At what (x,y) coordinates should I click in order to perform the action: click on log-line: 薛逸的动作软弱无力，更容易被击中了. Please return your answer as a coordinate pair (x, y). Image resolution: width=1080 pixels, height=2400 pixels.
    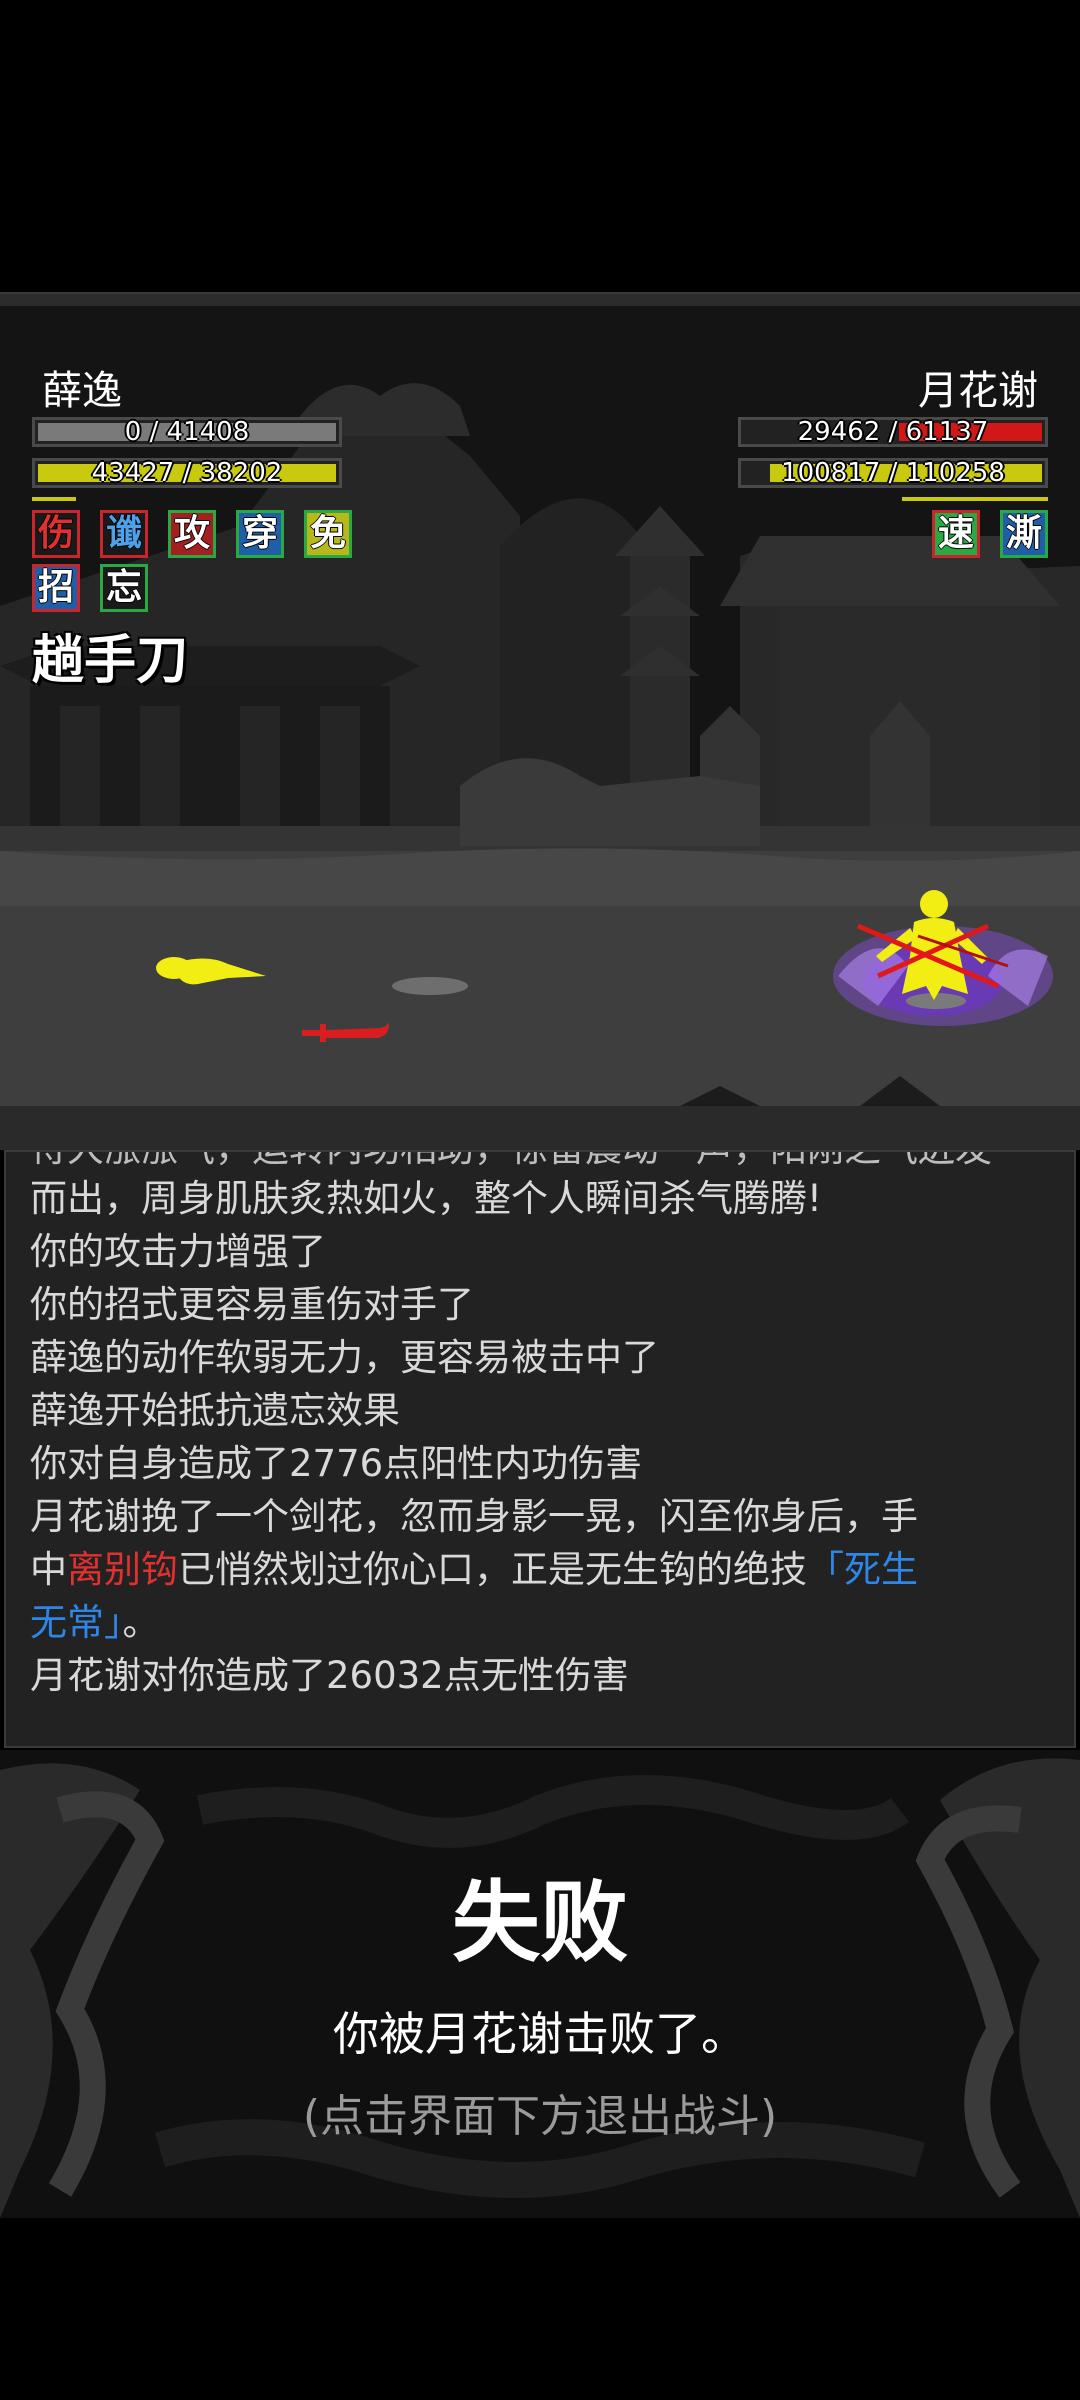
    Looking at the image, I should click on (344, 1357).